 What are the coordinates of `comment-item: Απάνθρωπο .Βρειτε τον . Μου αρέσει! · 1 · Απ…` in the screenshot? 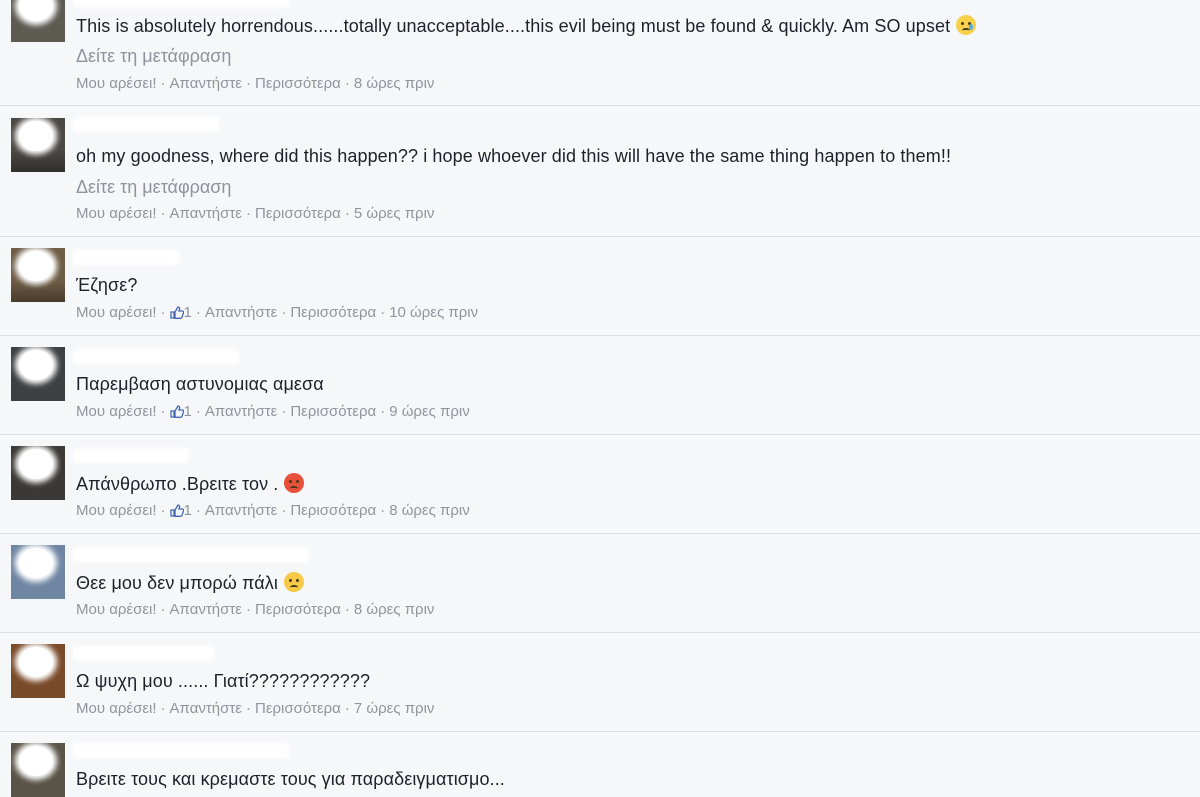 It's located at (600, 484).